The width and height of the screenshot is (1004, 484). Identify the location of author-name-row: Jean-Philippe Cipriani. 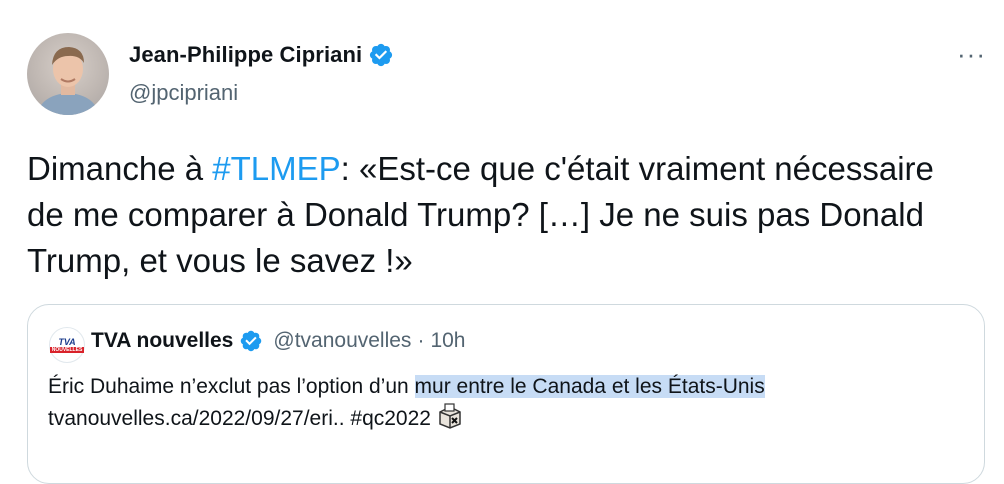
(261, 55).